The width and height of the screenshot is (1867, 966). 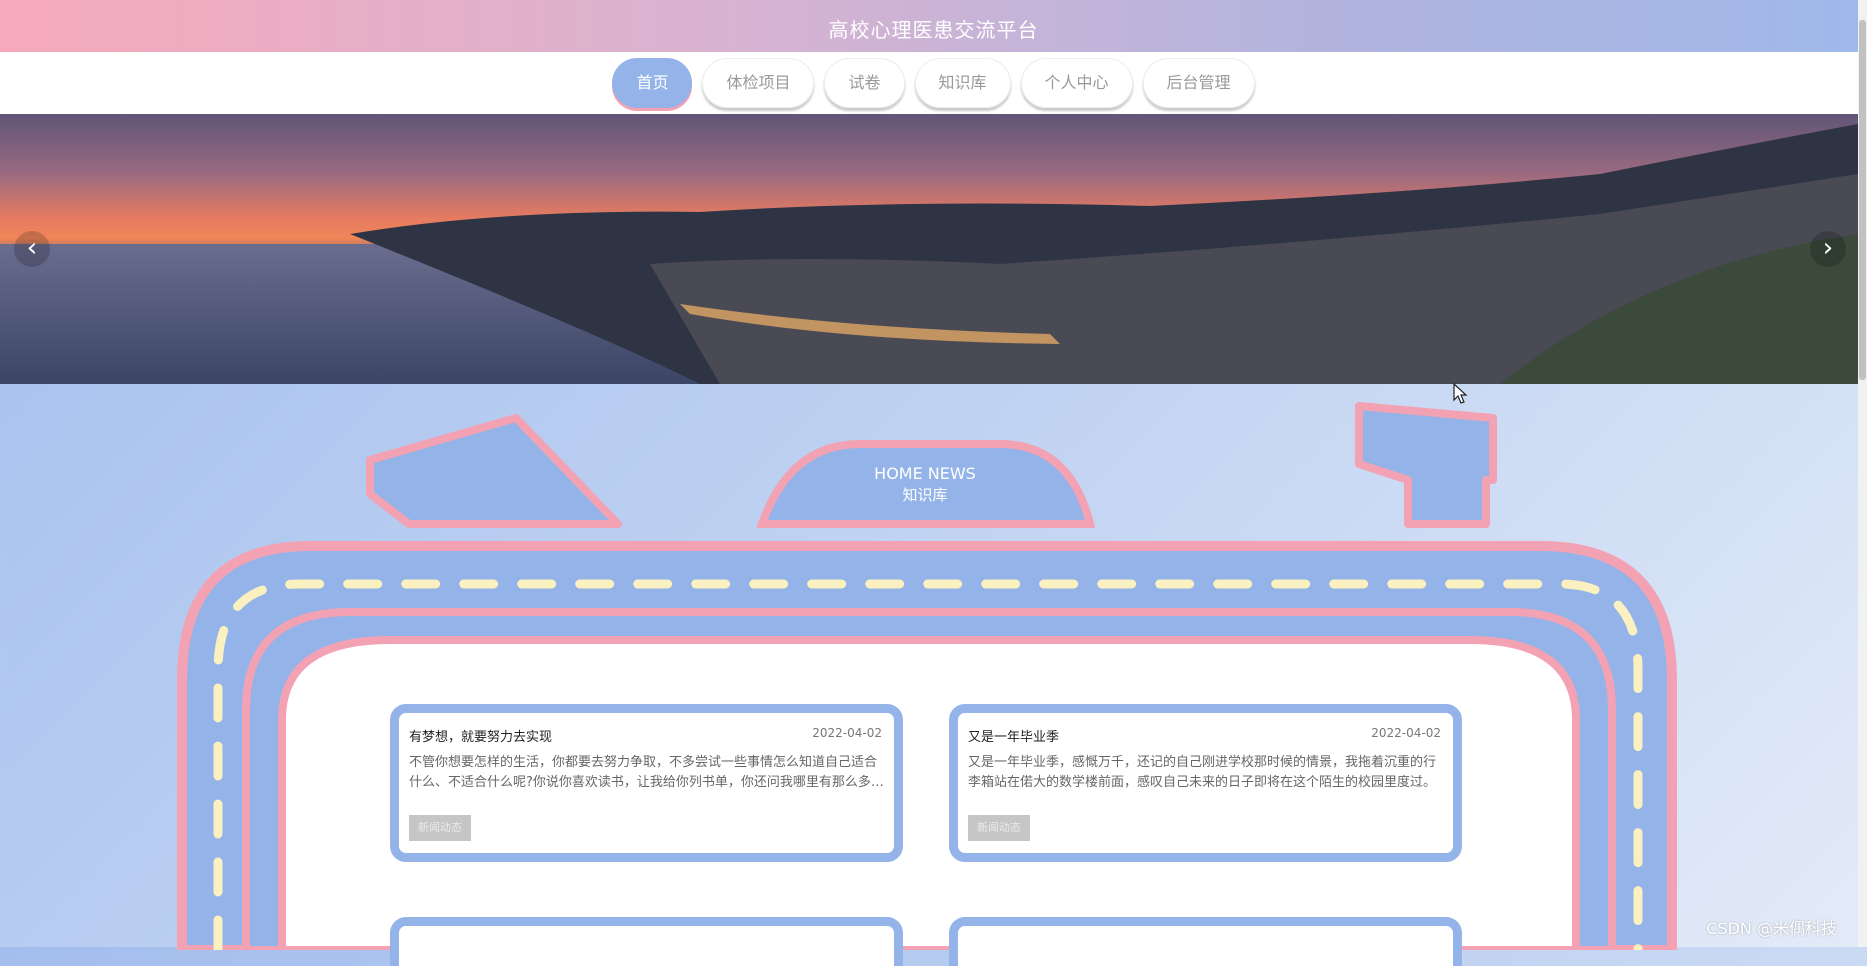 What do you see at coordinates (933, 30) in the screenshot?
I see `site-title: 高校心理医患交流平台` at bounding box center [933, 30].